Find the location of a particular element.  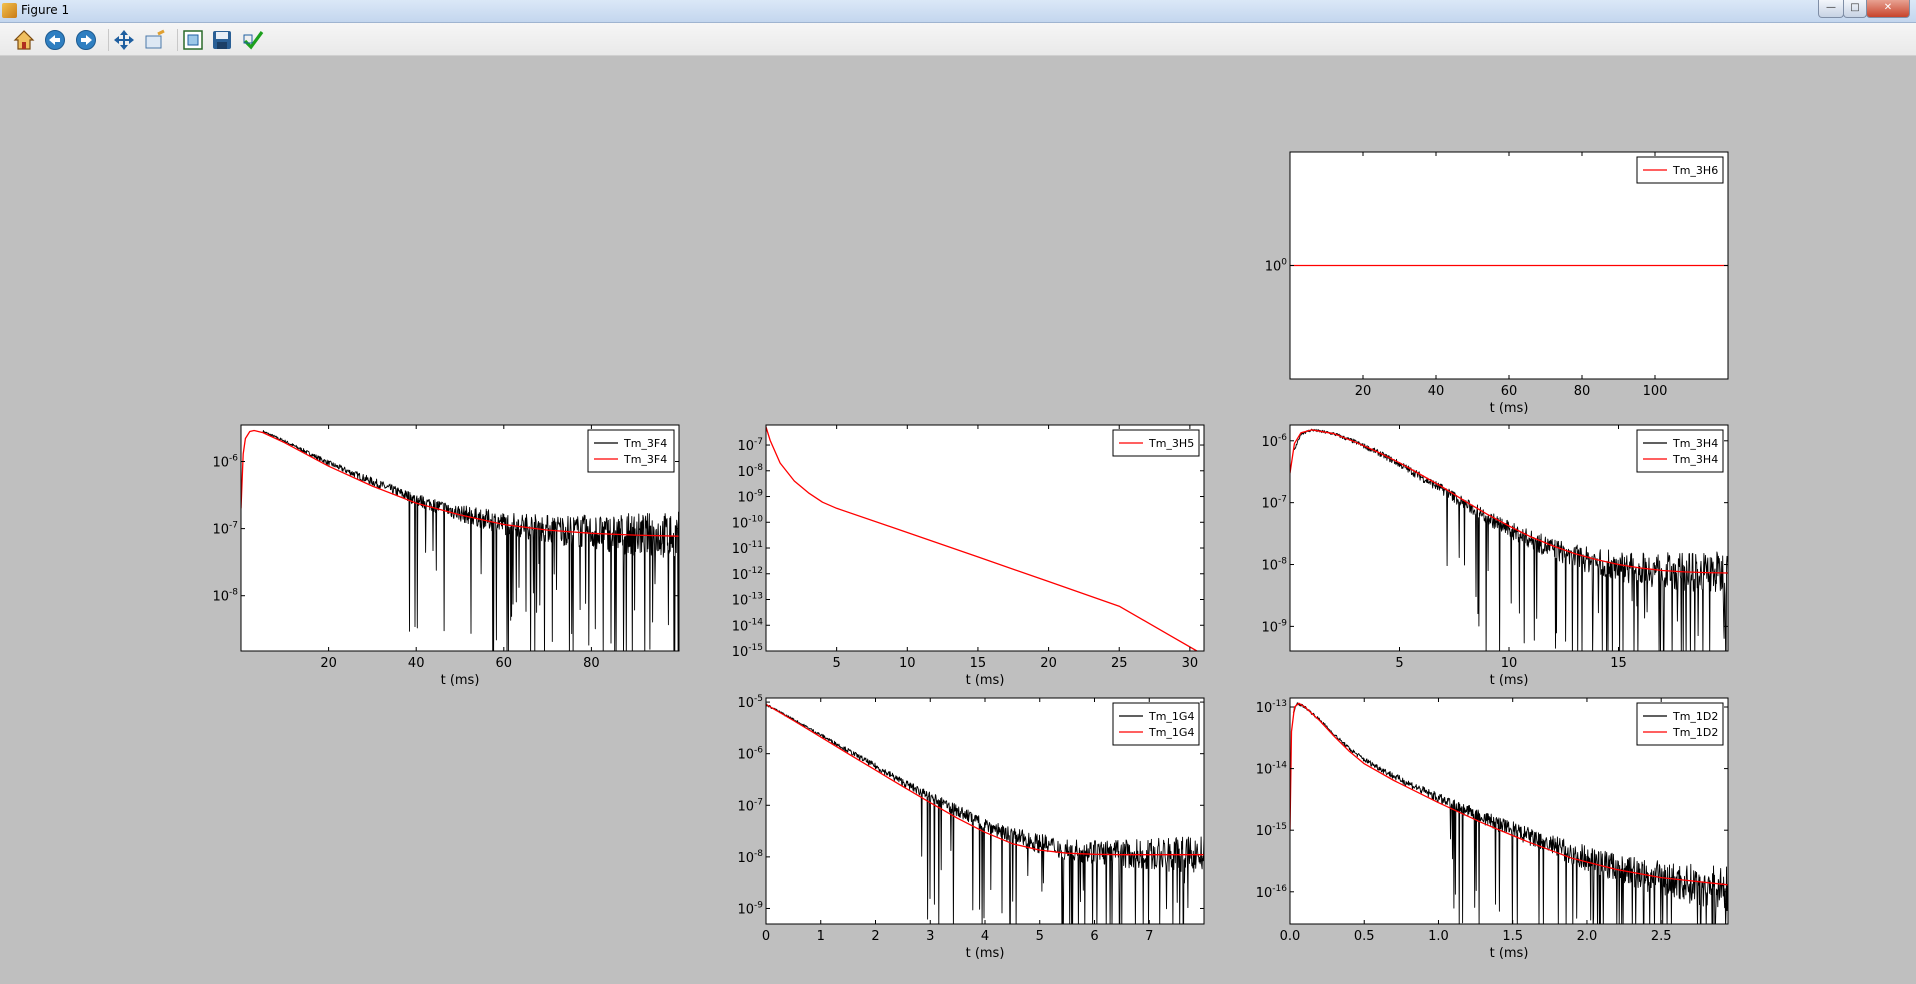

x-tick-label: 7 is located at coordinates (1149, 936).